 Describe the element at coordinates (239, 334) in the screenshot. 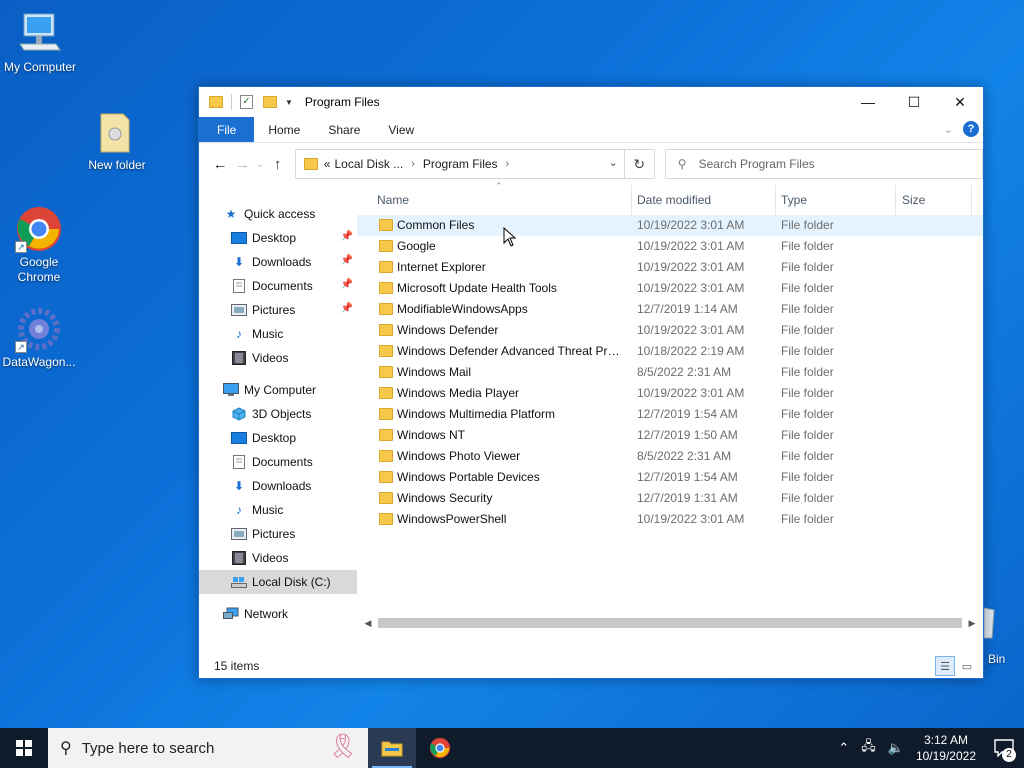

I see `music-icon: ♪` at that location.